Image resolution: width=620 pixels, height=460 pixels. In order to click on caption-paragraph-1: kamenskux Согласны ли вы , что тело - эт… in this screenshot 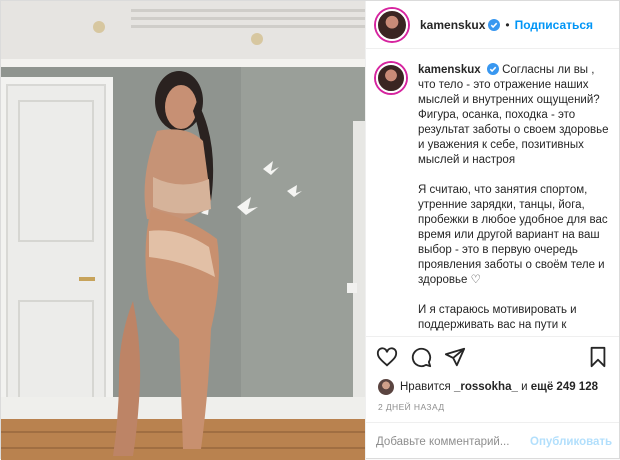, I will do `click(513, 115)`.